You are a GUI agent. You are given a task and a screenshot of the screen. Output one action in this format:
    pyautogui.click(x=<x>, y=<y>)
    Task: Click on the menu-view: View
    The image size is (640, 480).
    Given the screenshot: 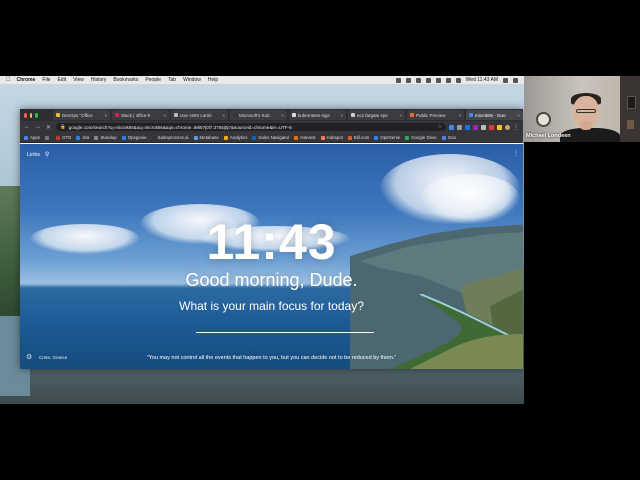 What is the action you would take?
    pyautogui.click(x=78, y=80)
    